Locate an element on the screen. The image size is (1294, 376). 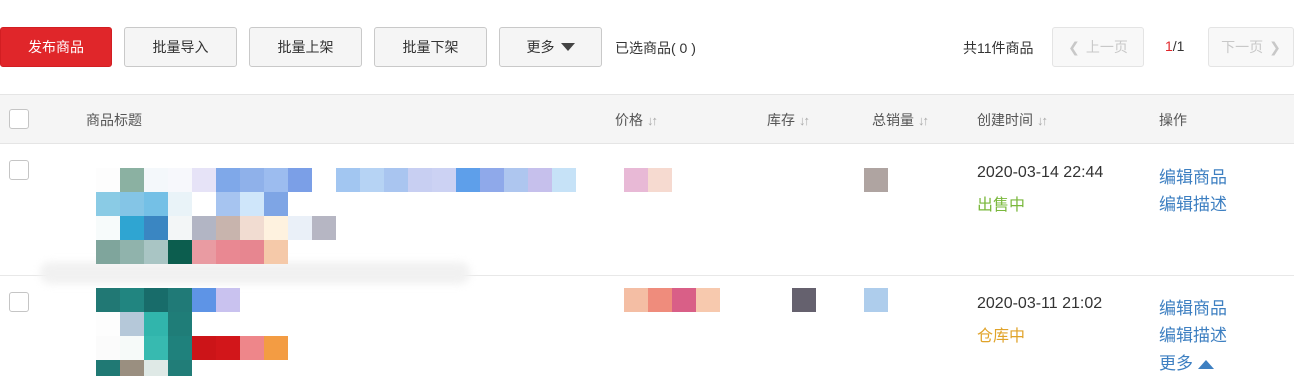
publish-goods-button: 发布商品 is located at coordinates (56, 47).